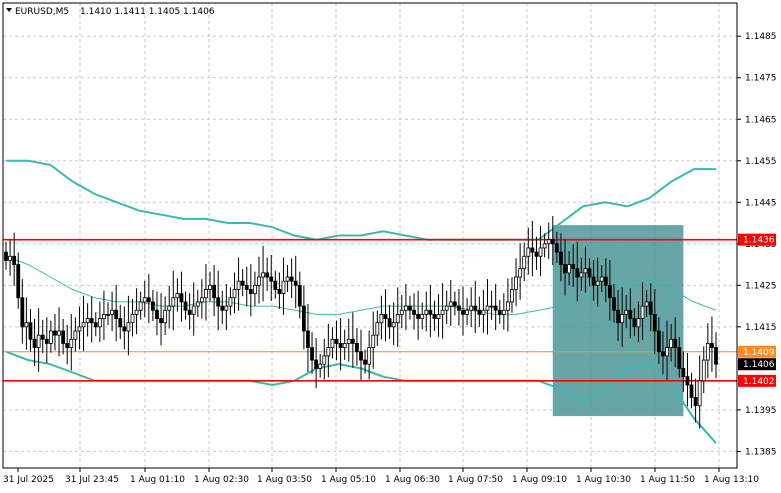 The image size is (781, 493). What do you see at coordinates (603, 480) in the screenshot?
I see `x-tick-label: 1 Aug 10:30` at bounding box center [603, 480].